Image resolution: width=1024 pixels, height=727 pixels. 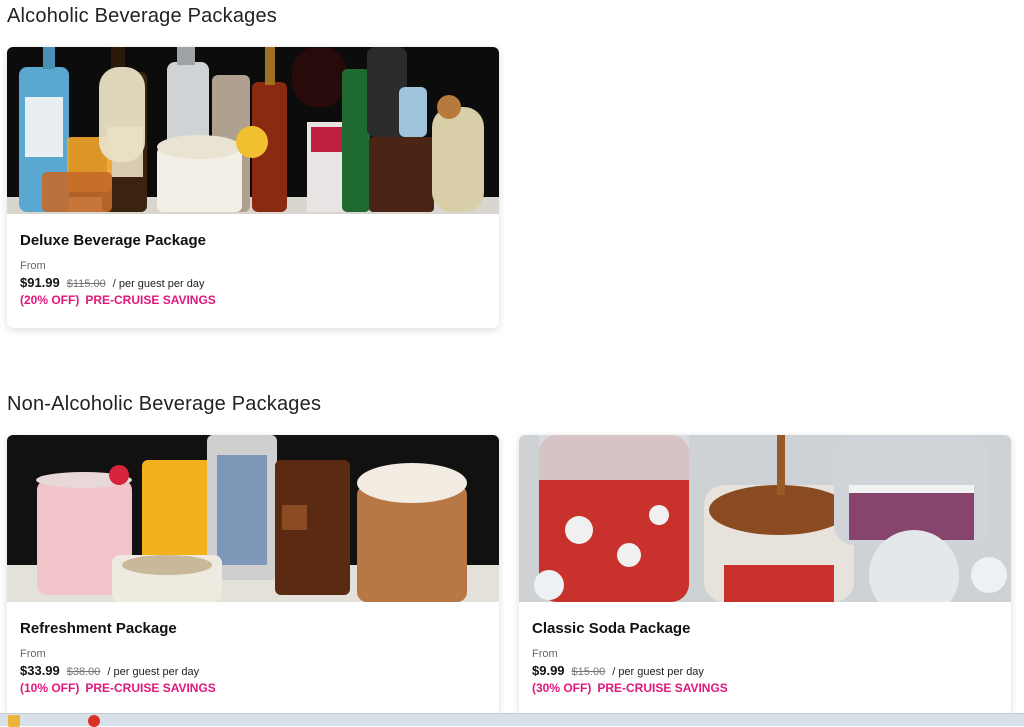 What do you see at coordinates (50, 300) in the screenshot?
I see `discount-label: (20% OFF)` at bounding box center [50, 300].